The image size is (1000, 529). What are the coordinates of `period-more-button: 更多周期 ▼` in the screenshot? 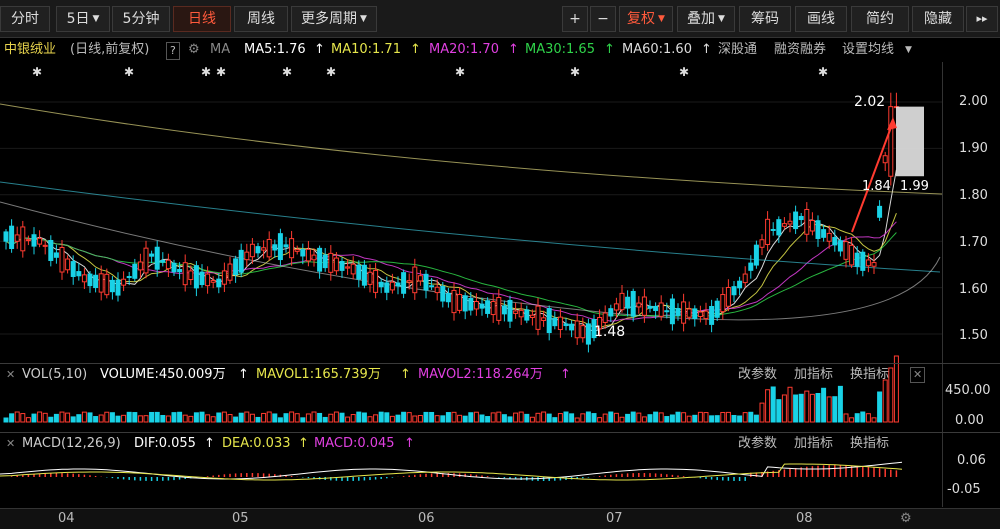 It's located at (334, 19).